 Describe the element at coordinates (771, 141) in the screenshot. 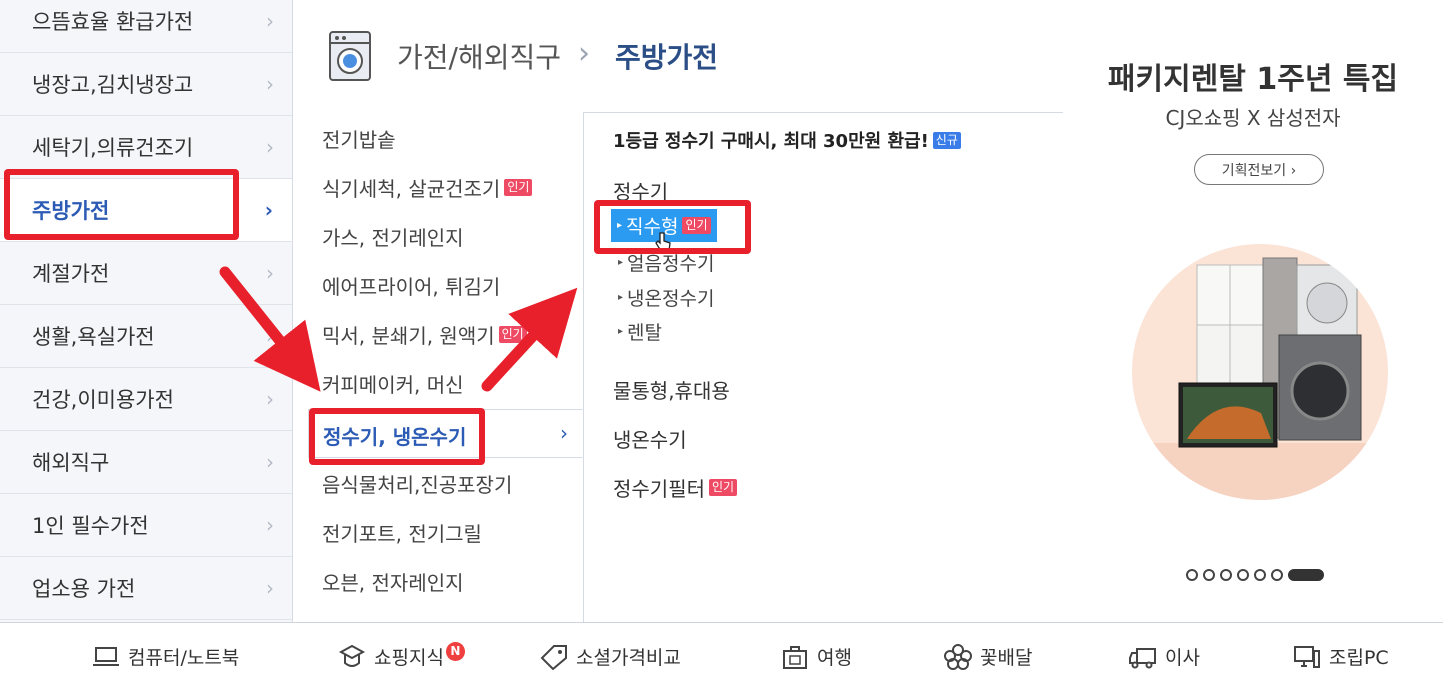

I see `promo-text: 1등급 정수기 구매시, 최대 30만원 환급!` at that location.